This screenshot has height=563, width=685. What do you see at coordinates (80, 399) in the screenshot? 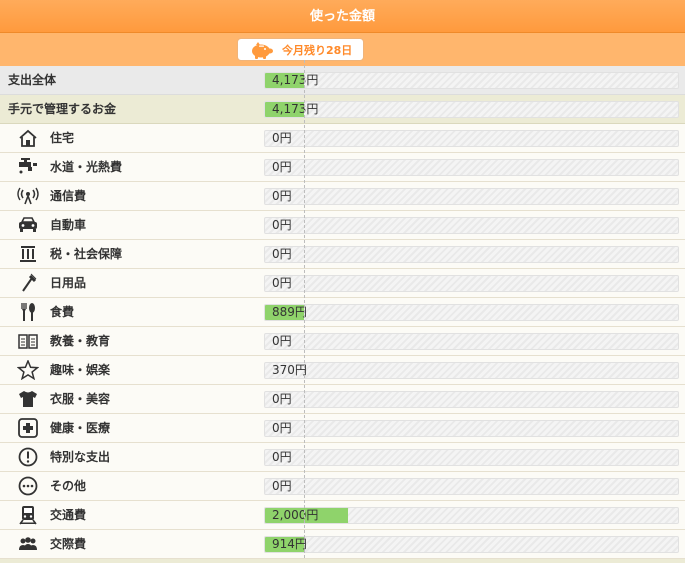
I see `category-label: 衣服・美容` at bounding box center [80, 399].